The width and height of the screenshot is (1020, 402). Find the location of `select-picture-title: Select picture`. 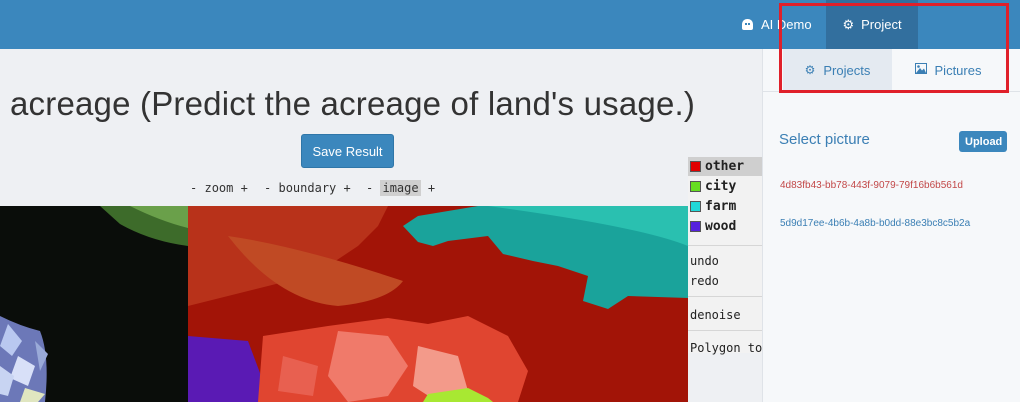

select-picture-title: Select picture is located at coordinates (824, 139).